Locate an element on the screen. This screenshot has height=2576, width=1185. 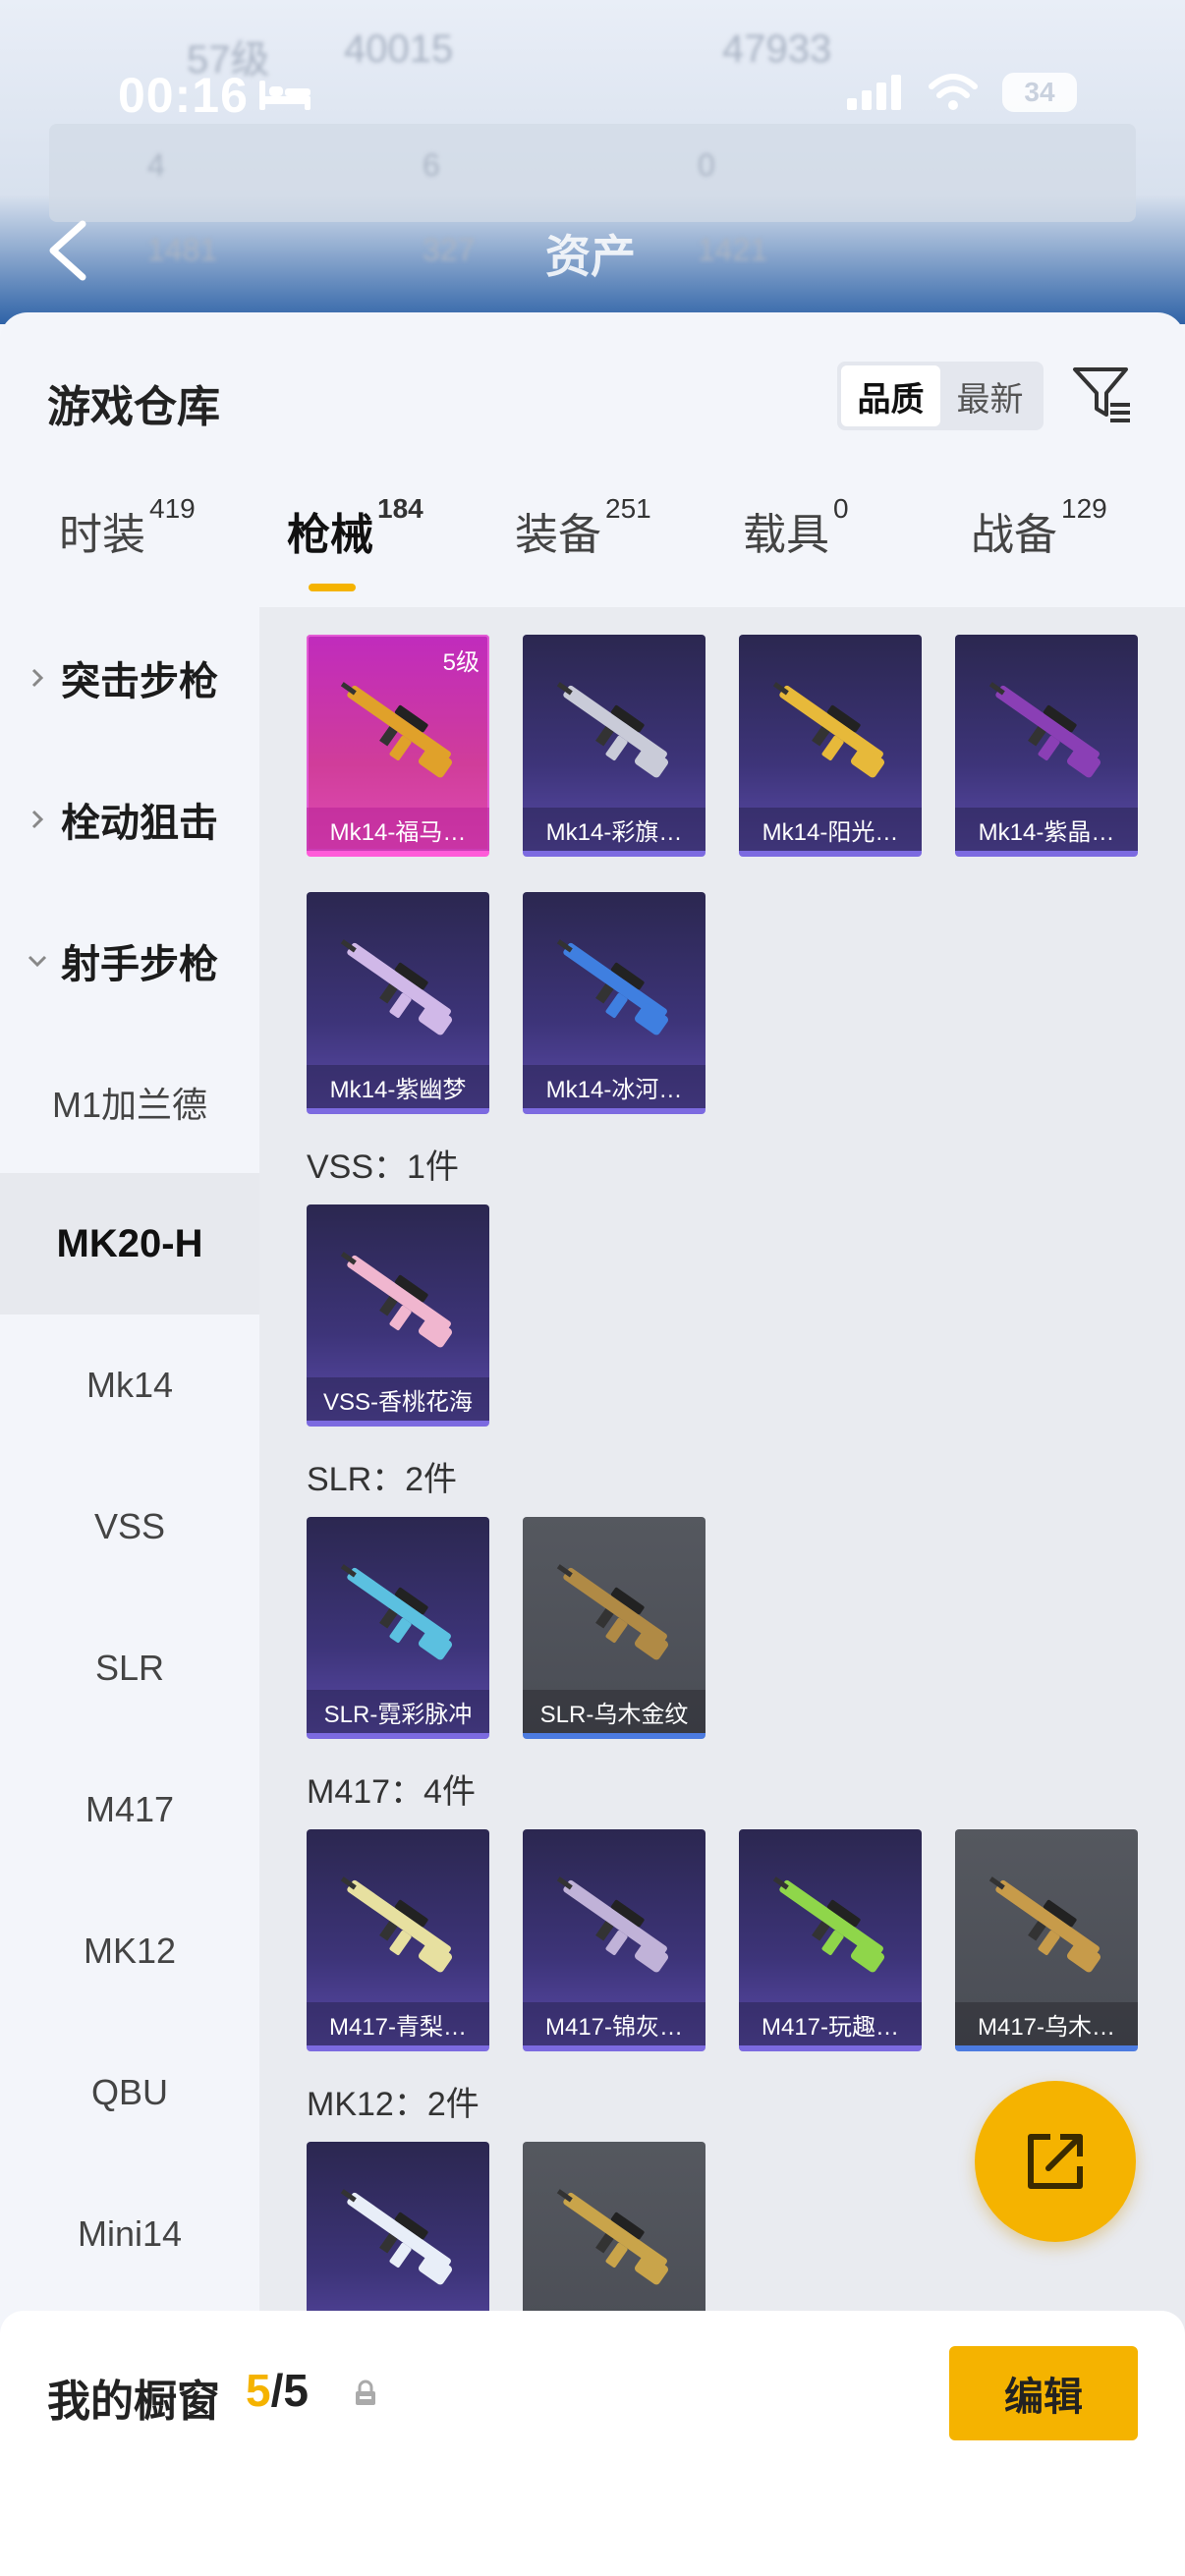
battery-indicator: 34 is located at coordinates (1040, 92).